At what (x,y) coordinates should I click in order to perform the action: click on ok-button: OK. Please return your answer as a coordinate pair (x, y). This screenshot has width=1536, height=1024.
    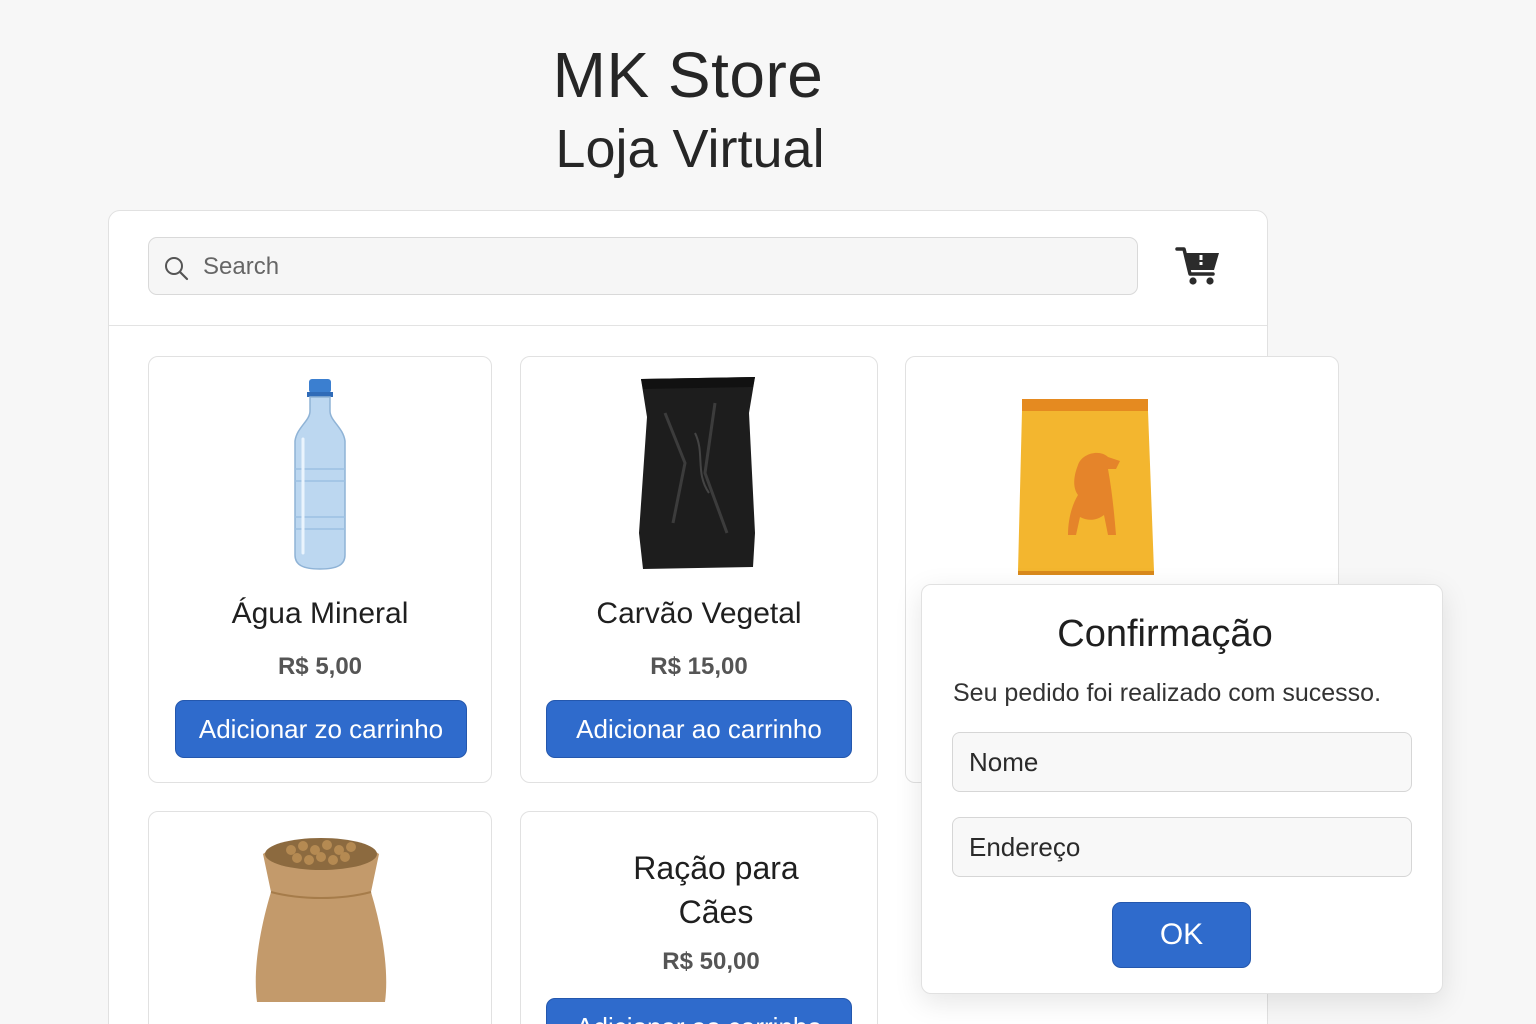
    Looking at the image, I should click on (1181, 935).